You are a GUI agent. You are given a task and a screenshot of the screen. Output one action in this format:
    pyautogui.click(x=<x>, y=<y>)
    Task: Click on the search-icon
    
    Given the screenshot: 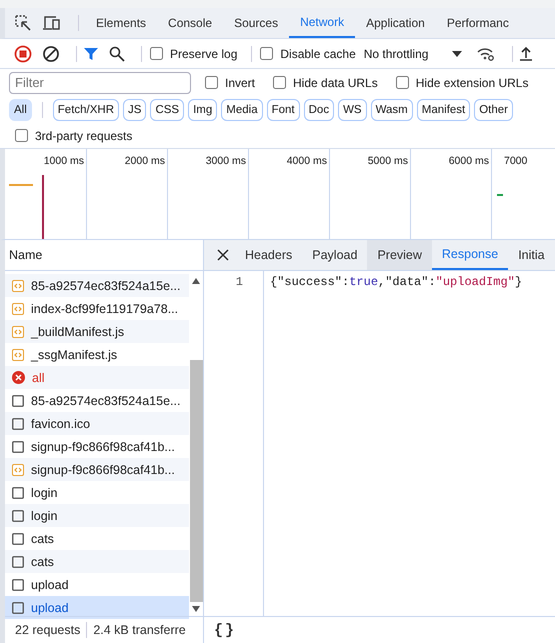 What is the action you would take?
    pyautogui.click(x=117, y=54)
    